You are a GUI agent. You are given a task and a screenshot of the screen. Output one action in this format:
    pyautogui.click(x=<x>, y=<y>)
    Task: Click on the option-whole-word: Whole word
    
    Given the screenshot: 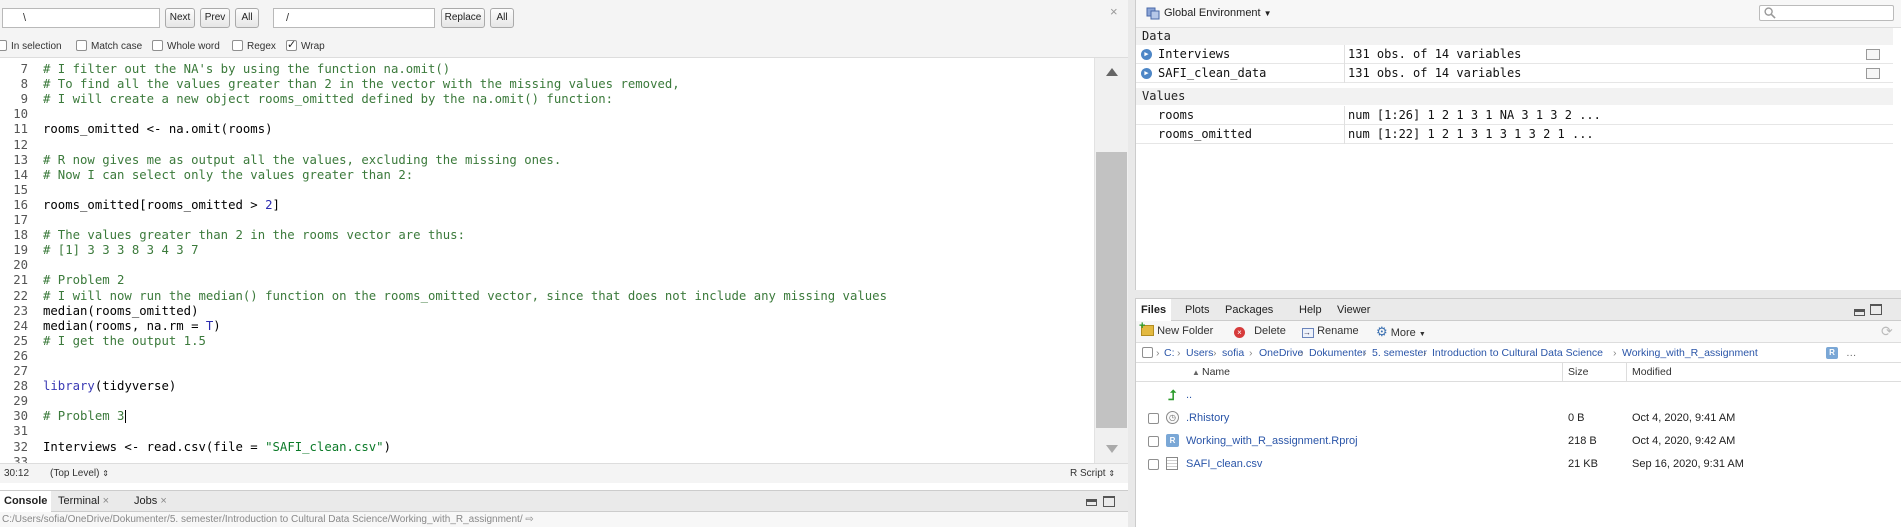 What is the action you would take?
    pyautogui.click(x=186, y=47)
    